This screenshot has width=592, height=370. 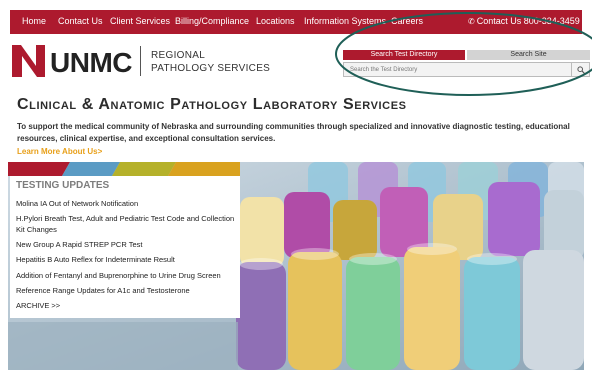 I want to click on nav-contact-phone: ✆ Contact Us 800-334-3459, so click(x=524, y=21).